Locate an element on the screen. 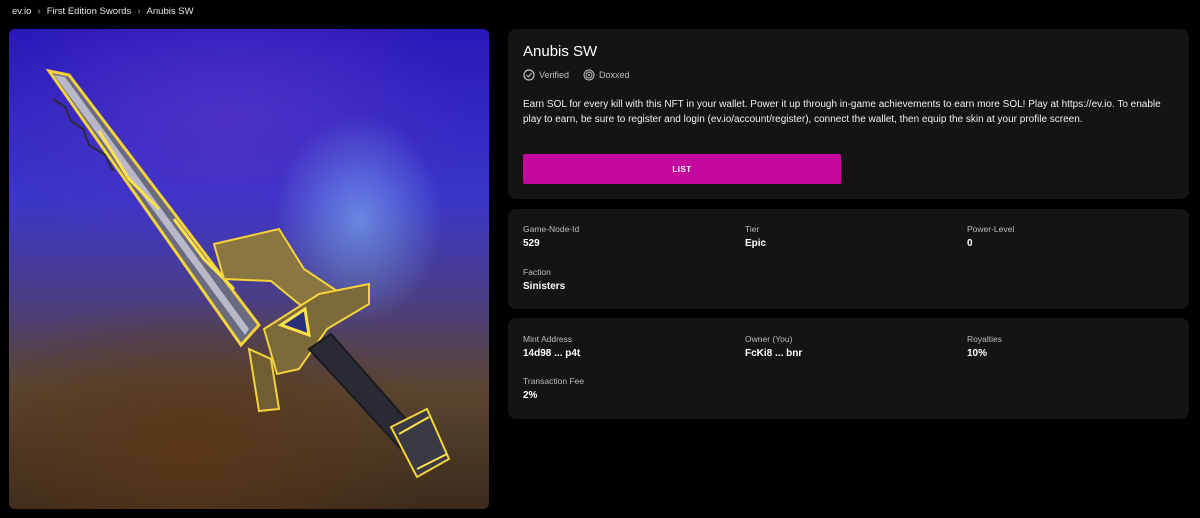  fingerprint-icon is located at coordinates (589, 75).